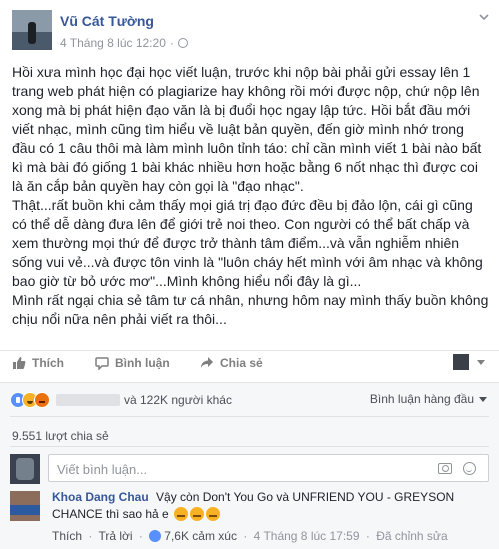 The width and height of the screenshot is (499, 549). I want to click on author-avatar, so click(32, 30).